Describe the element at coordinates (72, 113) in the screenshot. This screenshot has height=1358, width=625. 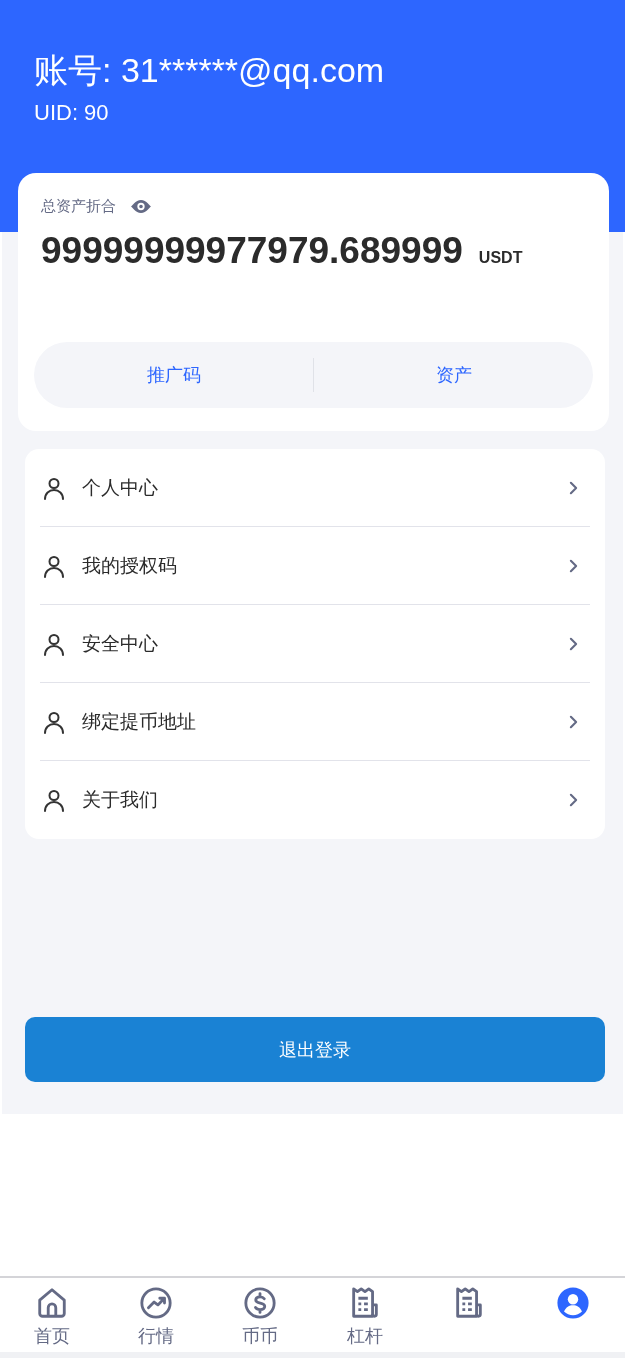
I see `uid-text: UID: 90` at that location.